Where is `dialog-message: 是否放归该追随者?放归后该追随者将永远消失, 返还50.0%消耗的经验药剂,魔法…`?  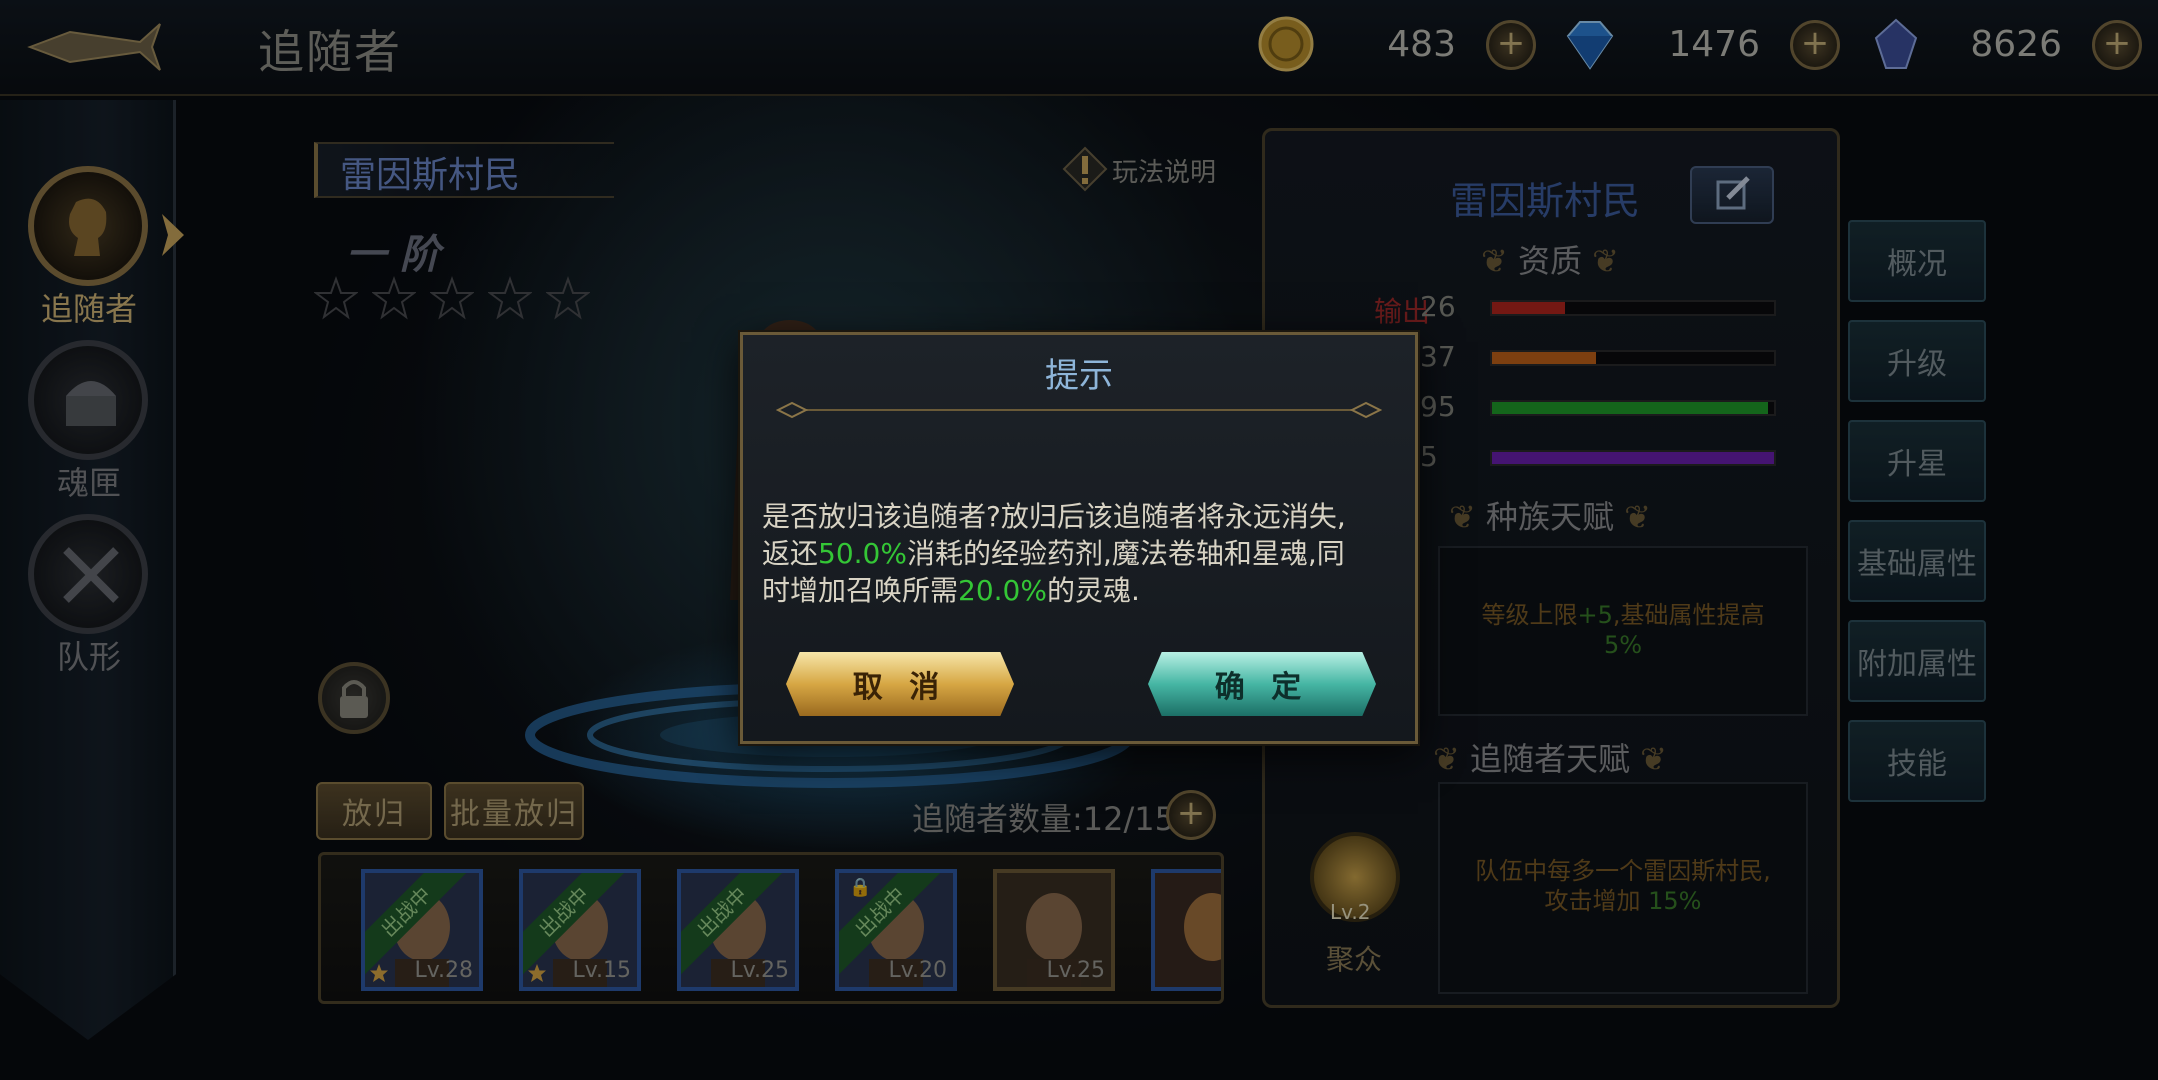 dialog-message: 是否放归该追随者?放归后该追随者将永远消失, 返还50.0%消耗的经验药剂,魔法… is located at coordinates (1054, 553).